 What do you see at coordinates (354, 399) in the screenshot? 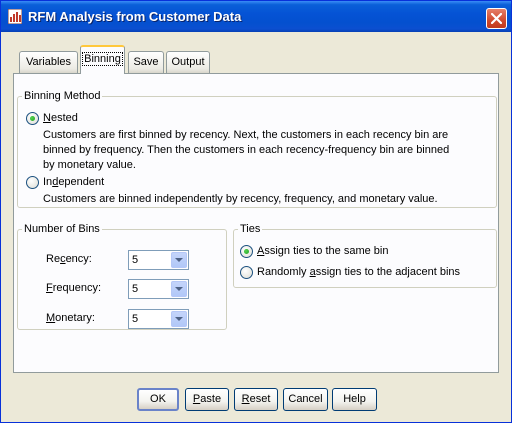
I see `help-button: Help` at bounding box center [354, 399].